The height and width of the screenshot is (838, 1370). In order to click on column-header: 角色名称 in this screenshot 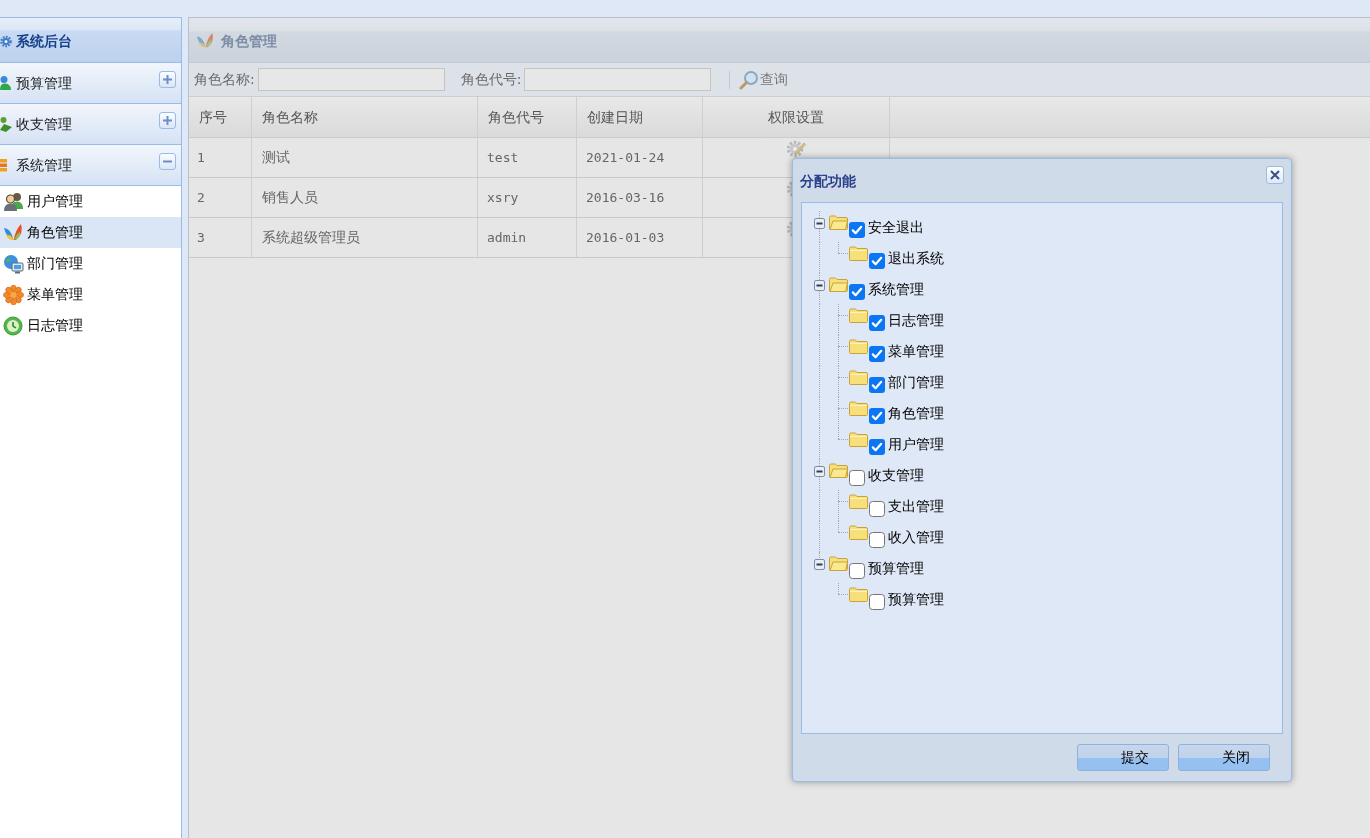, I will do `click(365, 117)`.